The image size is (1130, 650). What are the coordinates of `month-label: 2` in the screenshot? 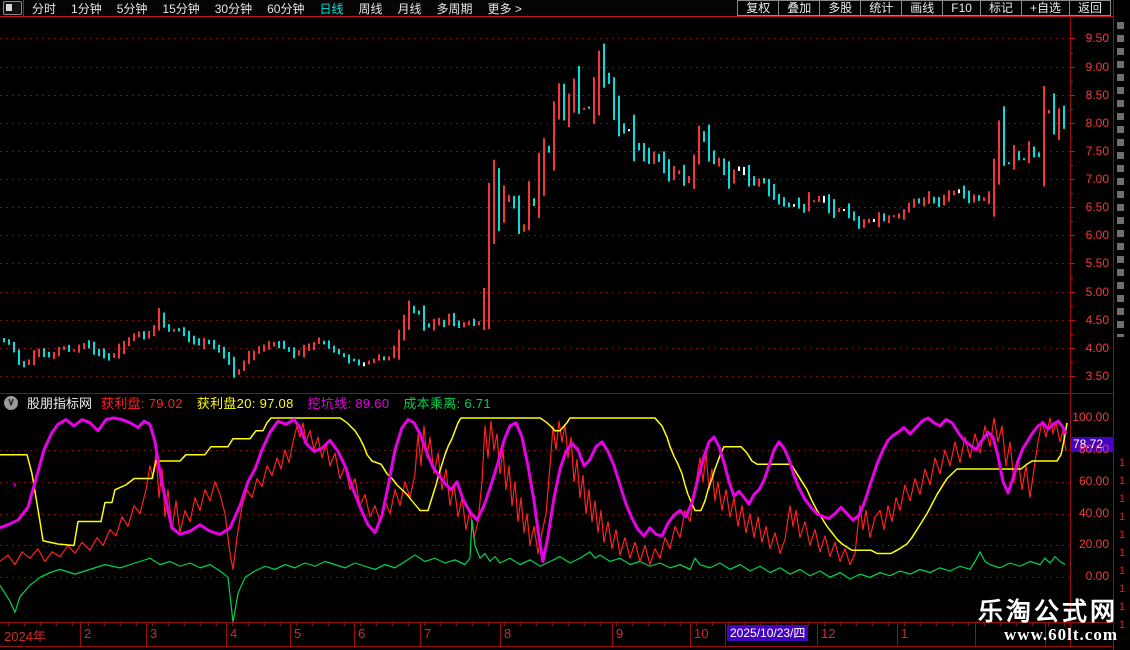 It's located at (88, 633).